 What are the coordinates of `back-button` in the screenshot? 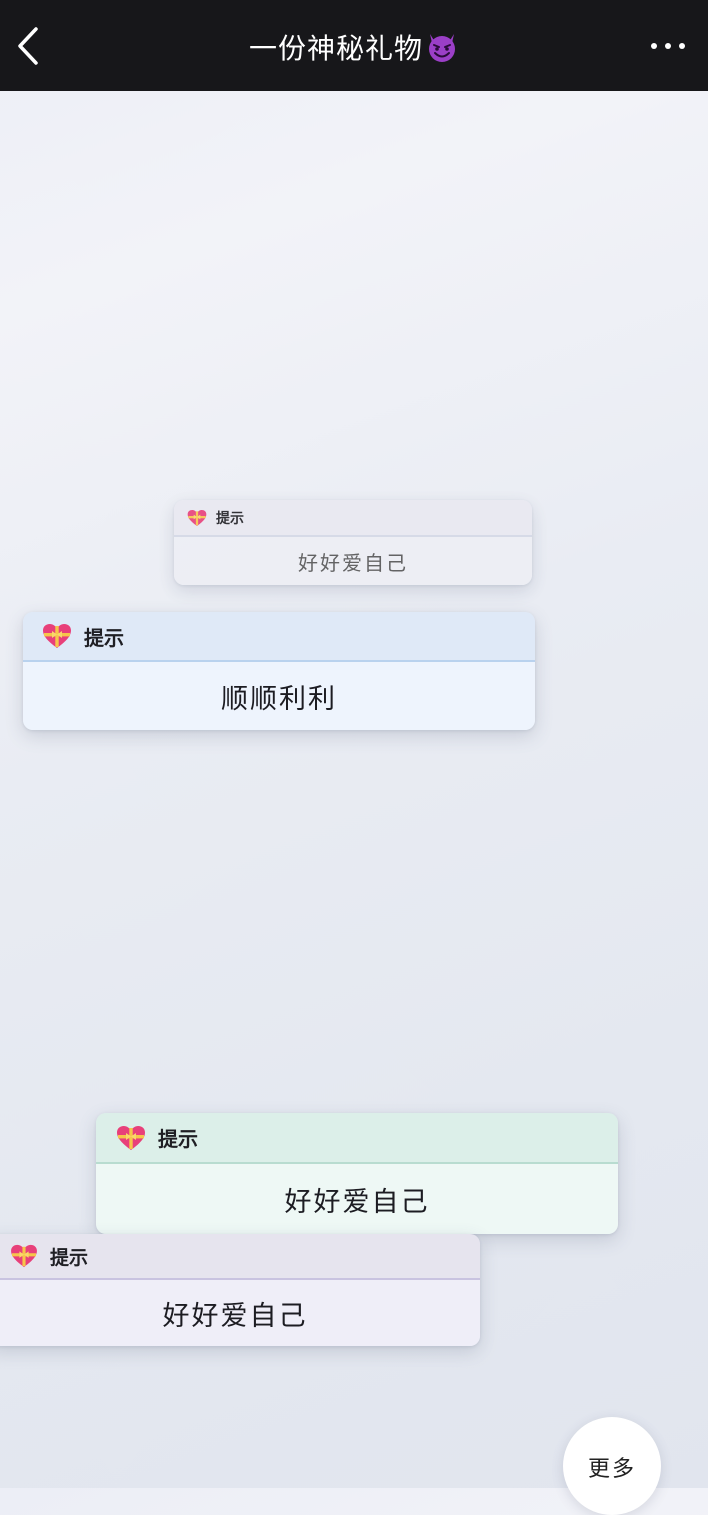 It's located at (28, 46).